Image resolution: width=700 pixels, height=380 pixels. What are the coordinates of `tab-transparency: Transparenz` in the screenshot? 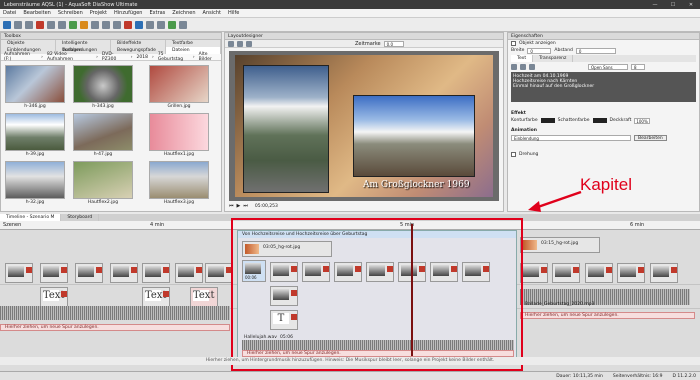 It's located at (553, 58).